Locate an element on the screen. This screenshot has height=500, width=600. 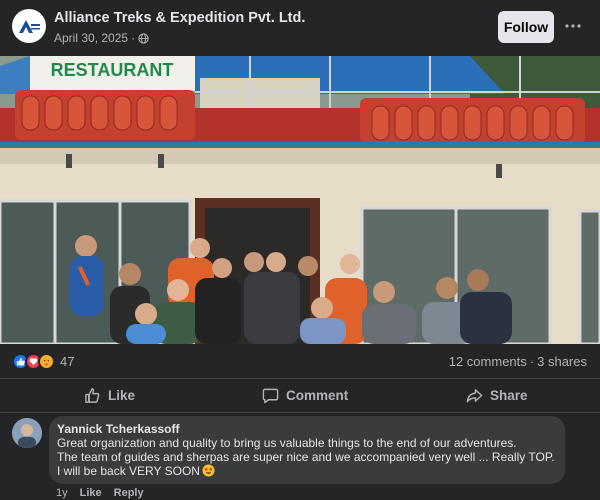
more-dots-icon is located at coordinates (573, 26).